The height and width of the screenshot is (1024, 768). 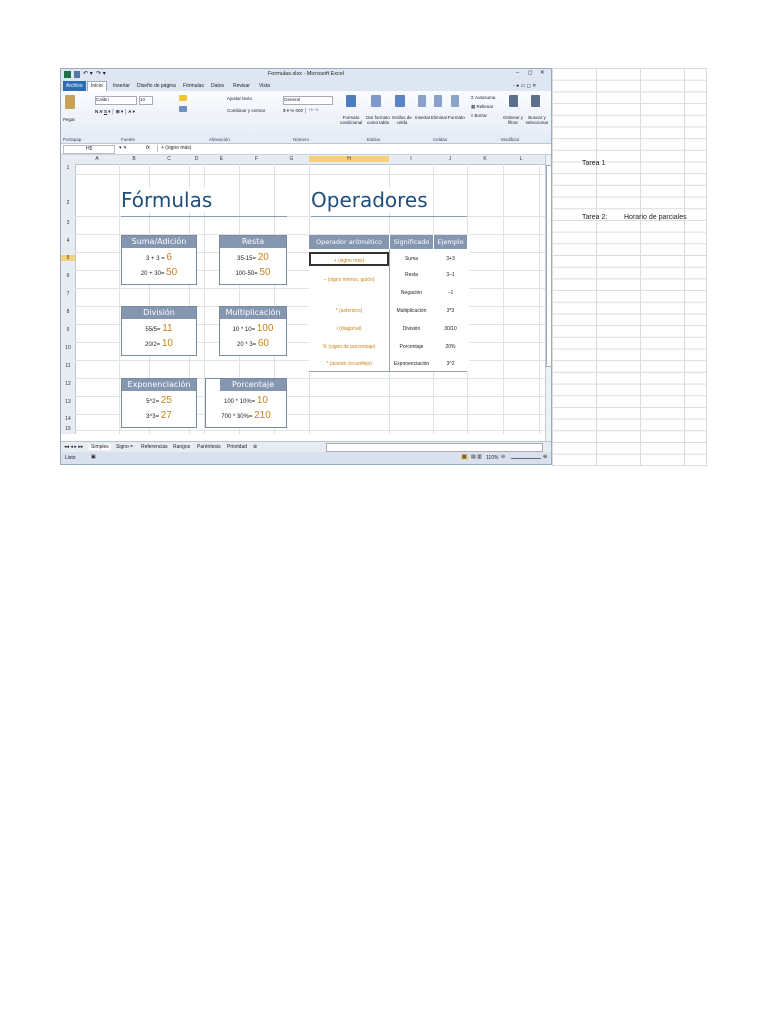 What do you see at coordinates (349, 159) in the screenshot?
I see `column-header-selected: H` at bounding box center [349, 159].